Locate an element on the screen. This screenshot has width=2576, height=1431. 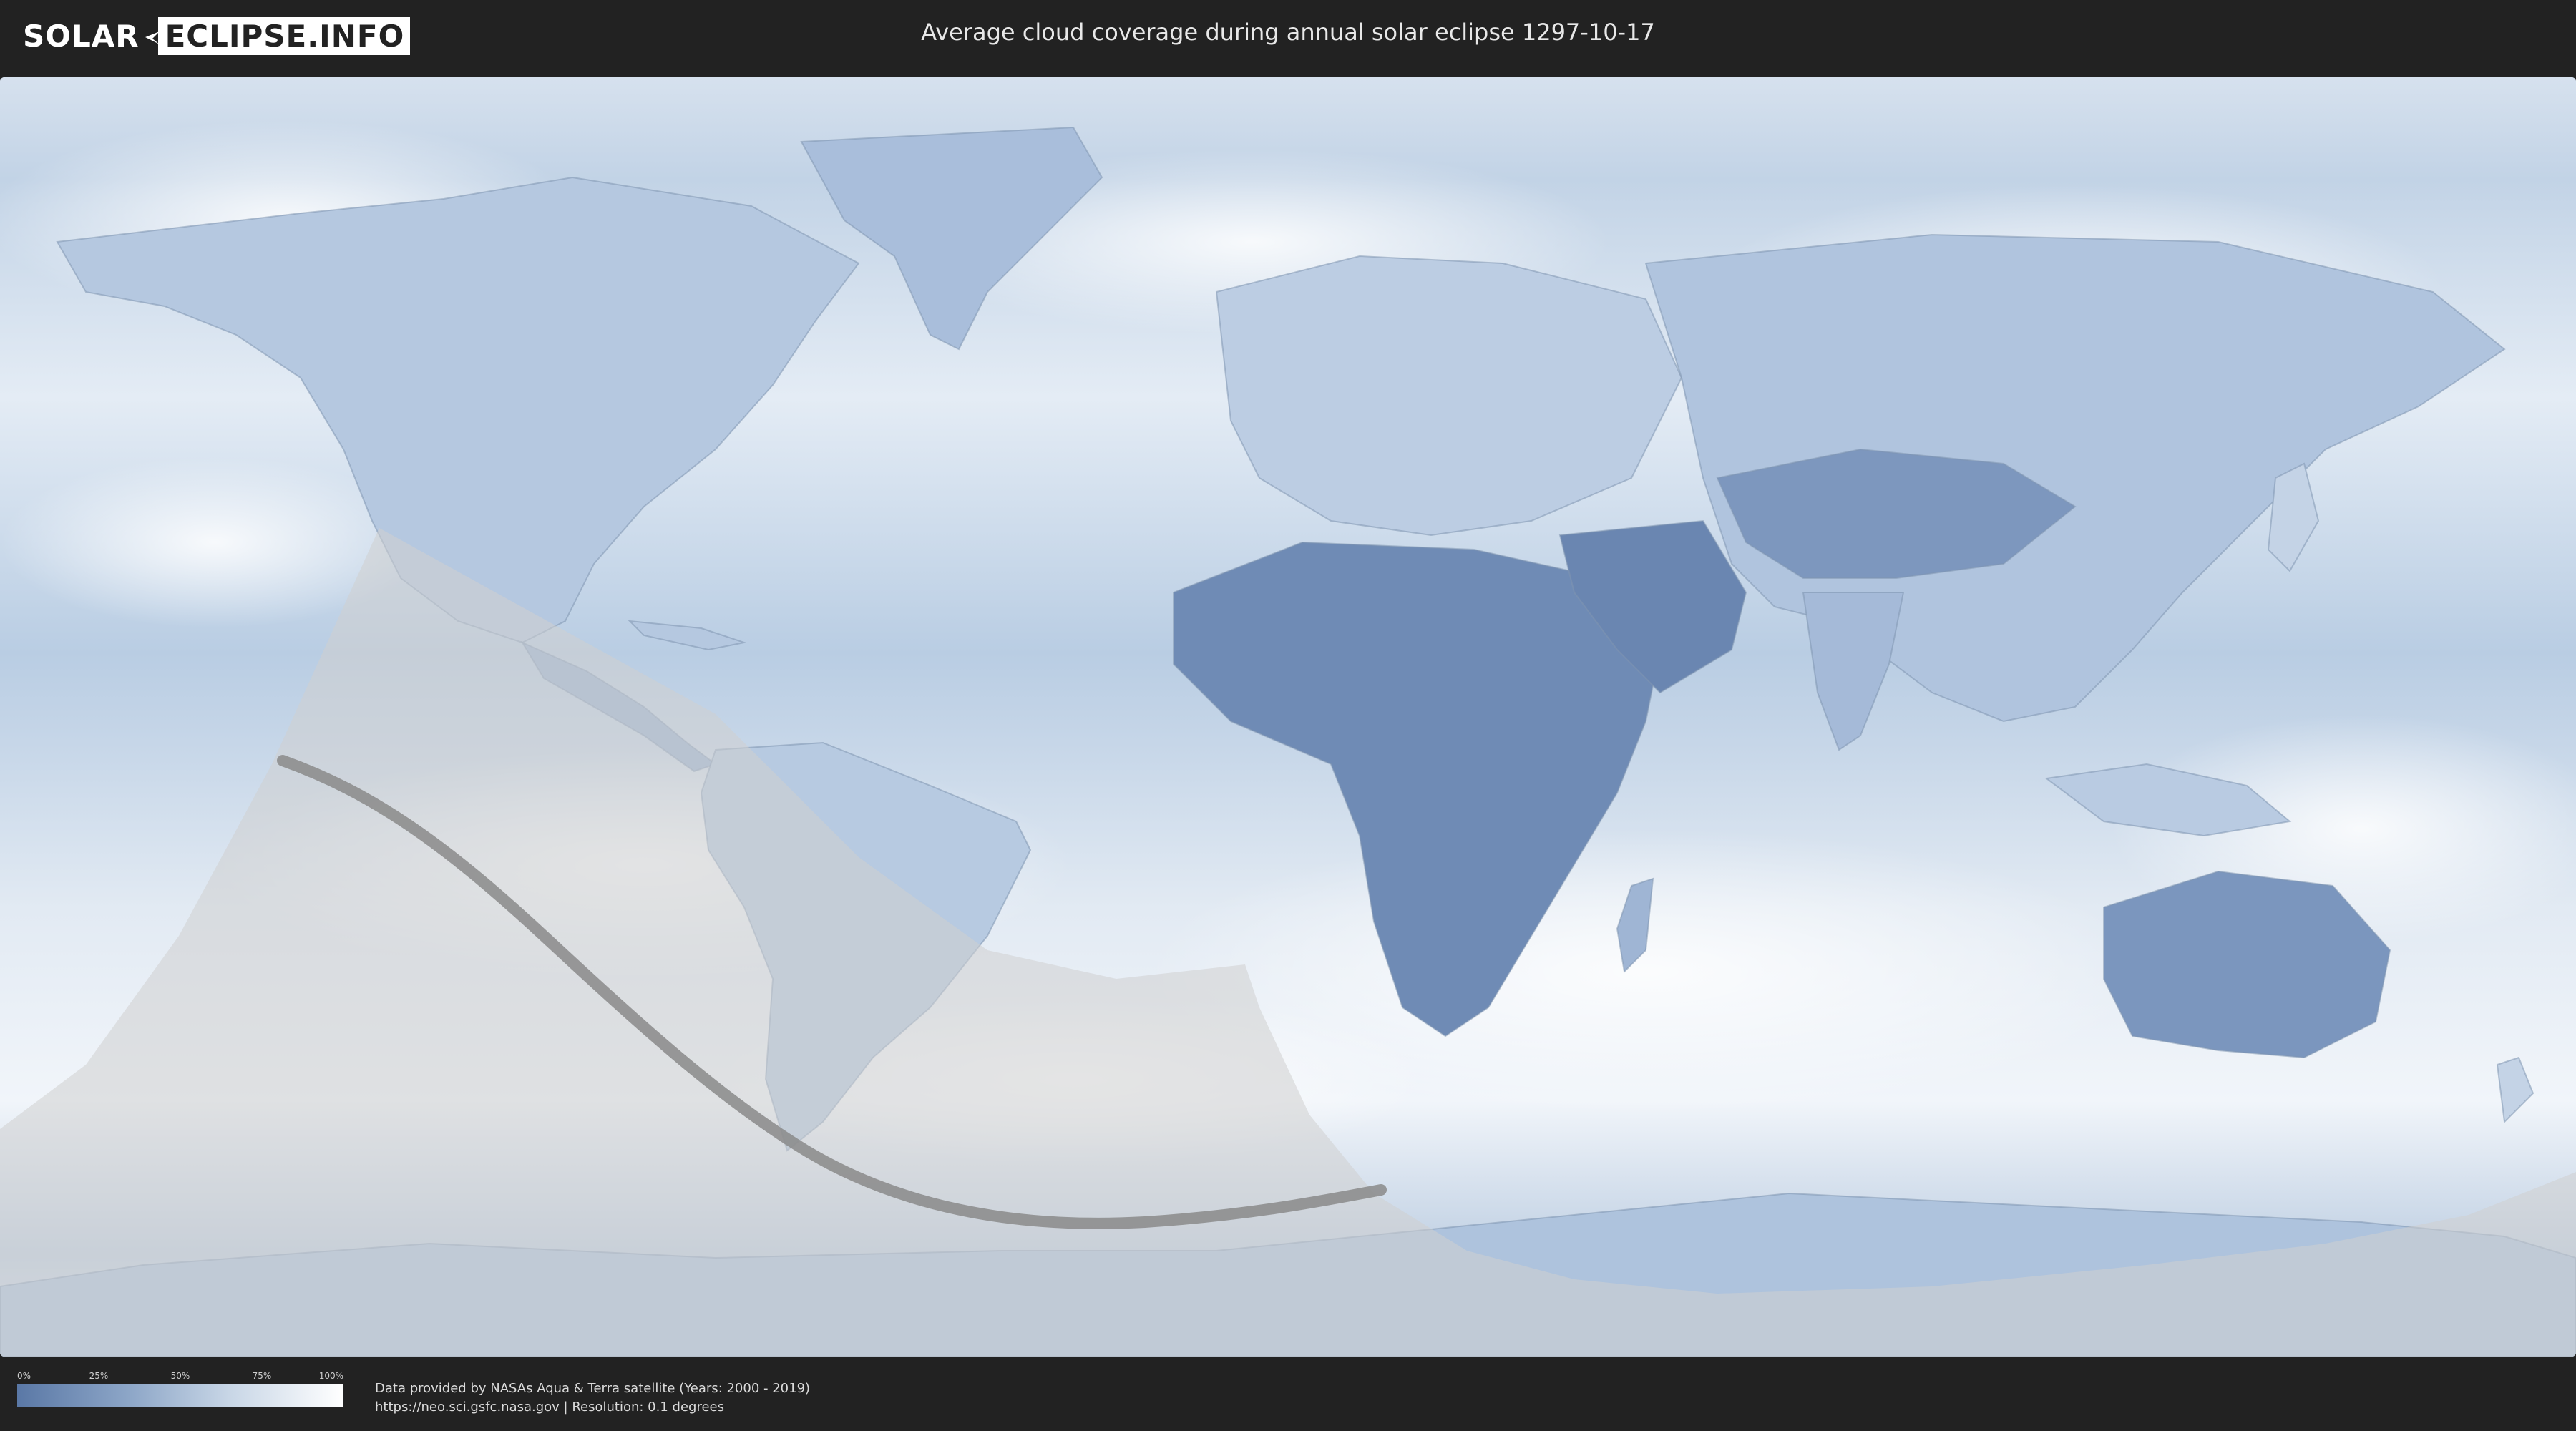
legend-tick: 100% is located at coordinates (330, 1376).